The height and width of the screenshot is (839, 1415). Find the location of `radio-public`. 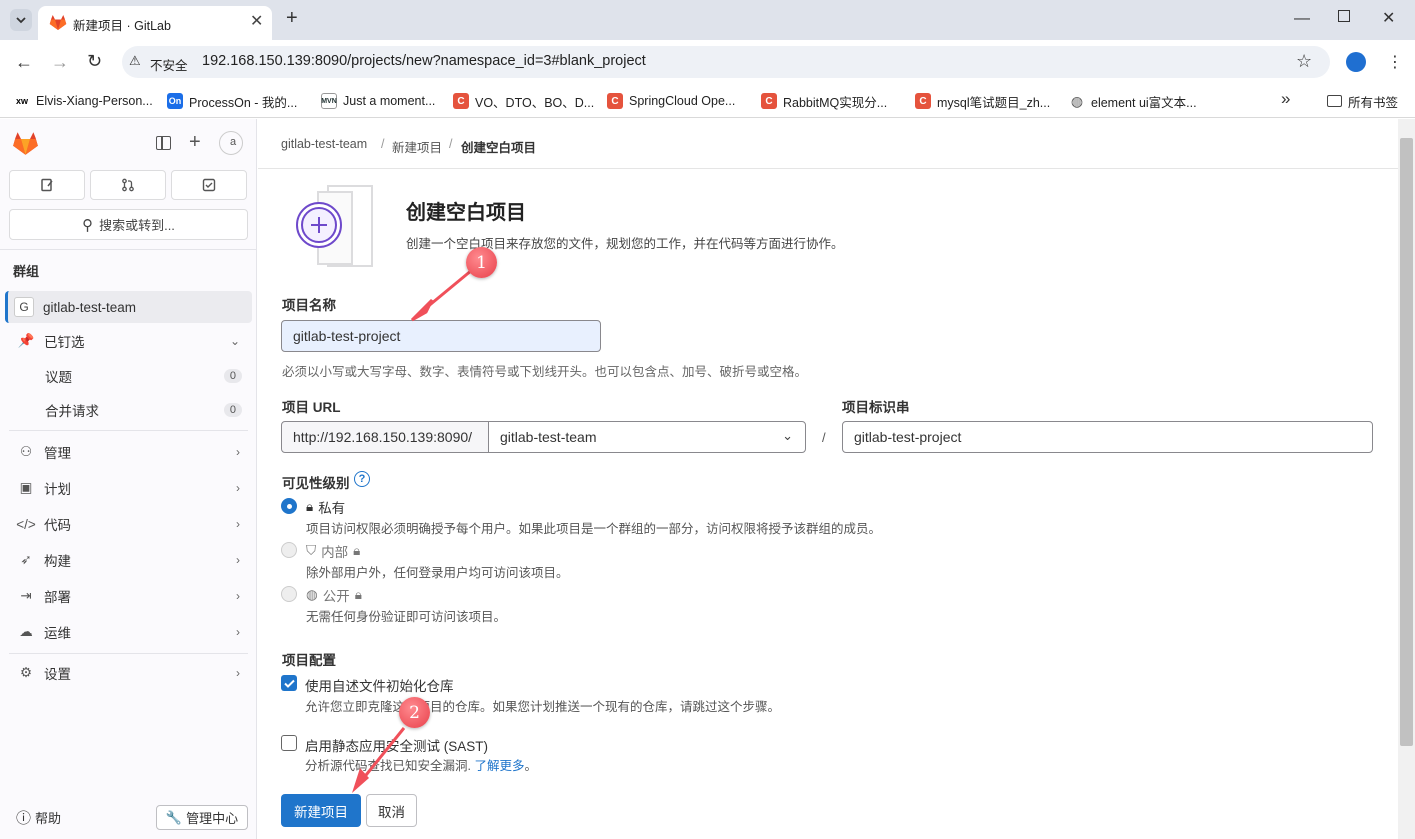

radio-public is located at coordinates (289, 594).